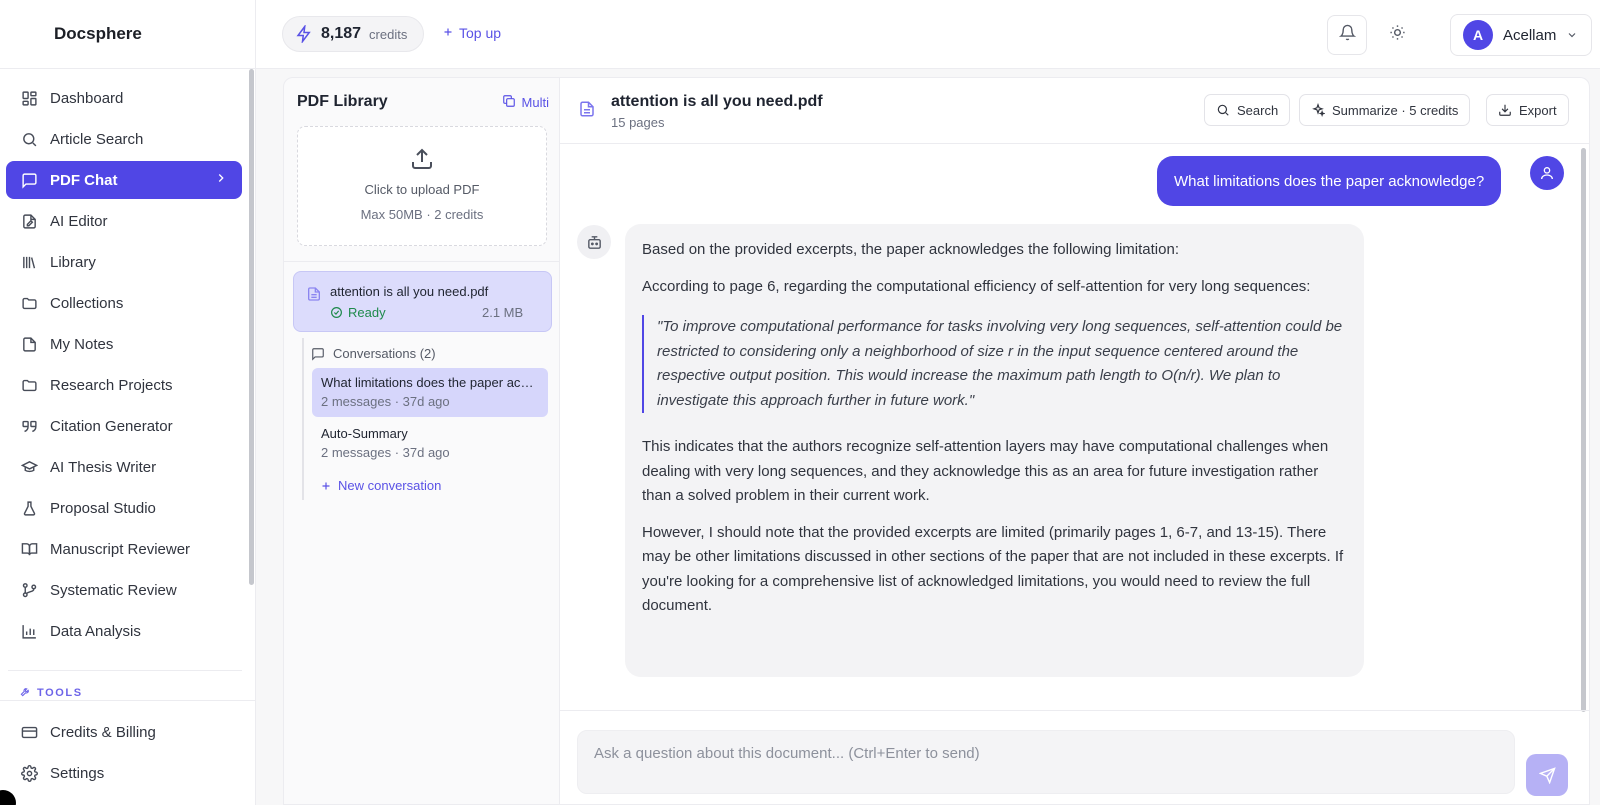  What do you see at coordinates (29, 262) in the screenshot?
I see `library-icon` at bounding box center [29, 262].